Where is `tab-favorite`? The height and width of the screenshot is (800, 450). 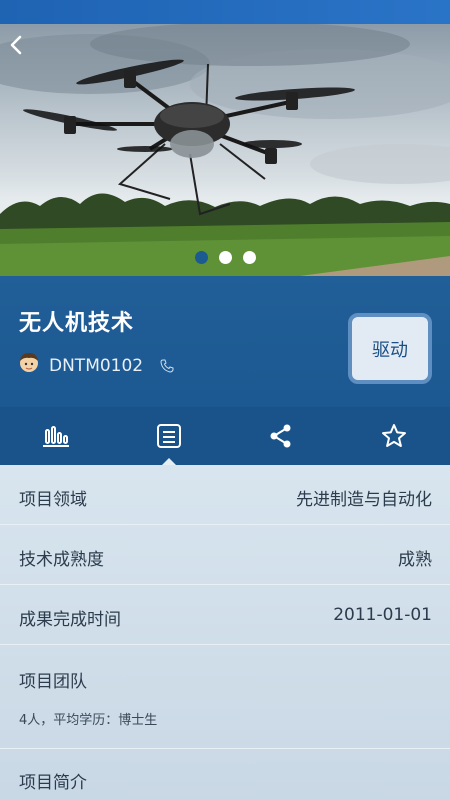 tab-favorite is located at coordinates (394, 436).